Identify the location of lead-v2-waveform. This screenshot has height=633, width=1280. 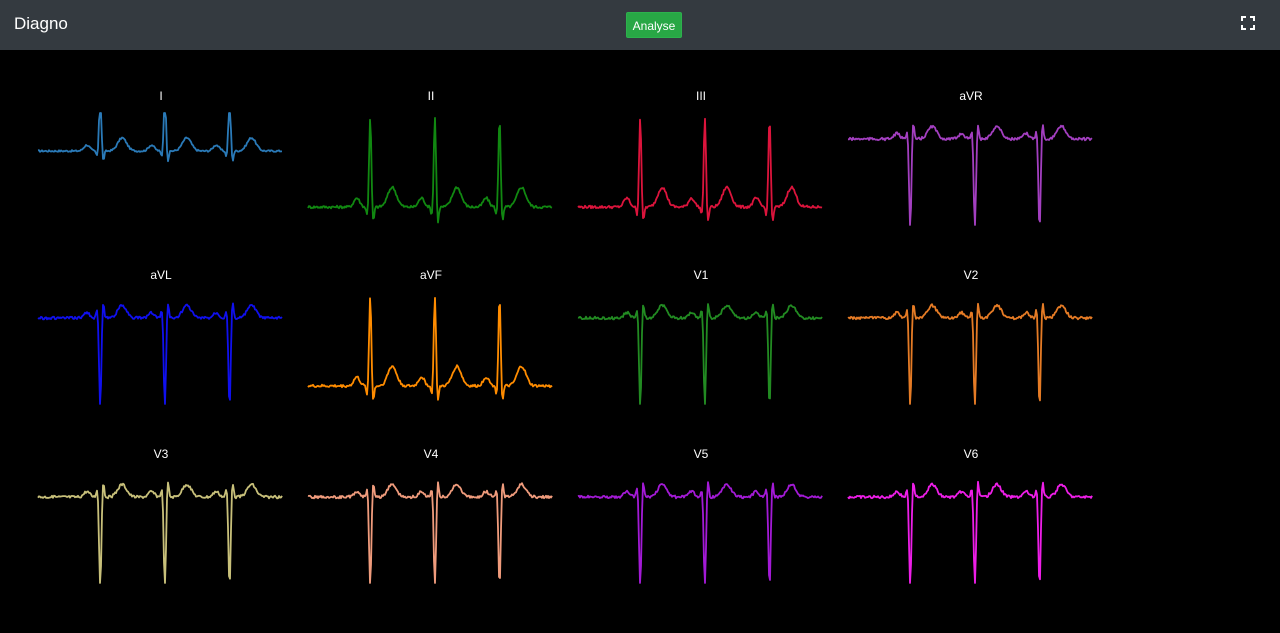
(970, 353).